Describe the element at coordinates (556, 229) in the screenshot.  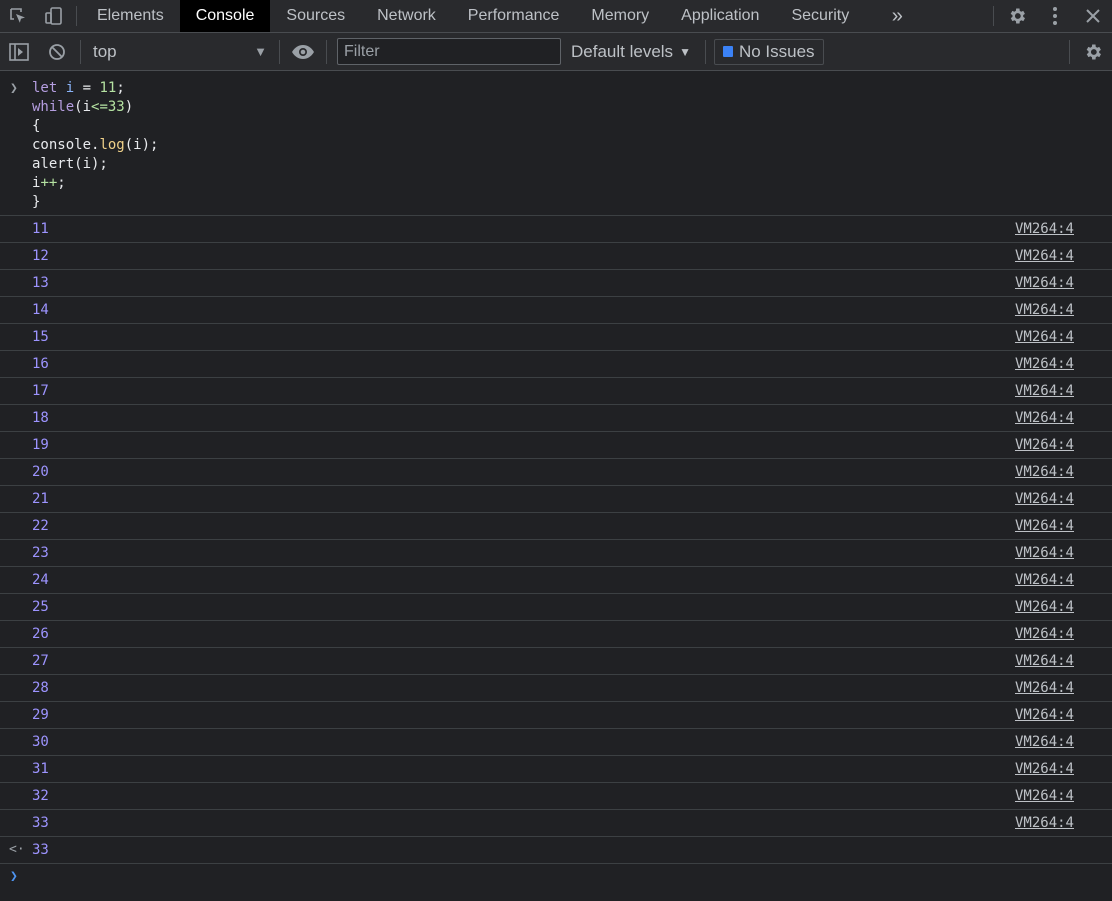
I see `log-row: 11 VM264:4` at that location.